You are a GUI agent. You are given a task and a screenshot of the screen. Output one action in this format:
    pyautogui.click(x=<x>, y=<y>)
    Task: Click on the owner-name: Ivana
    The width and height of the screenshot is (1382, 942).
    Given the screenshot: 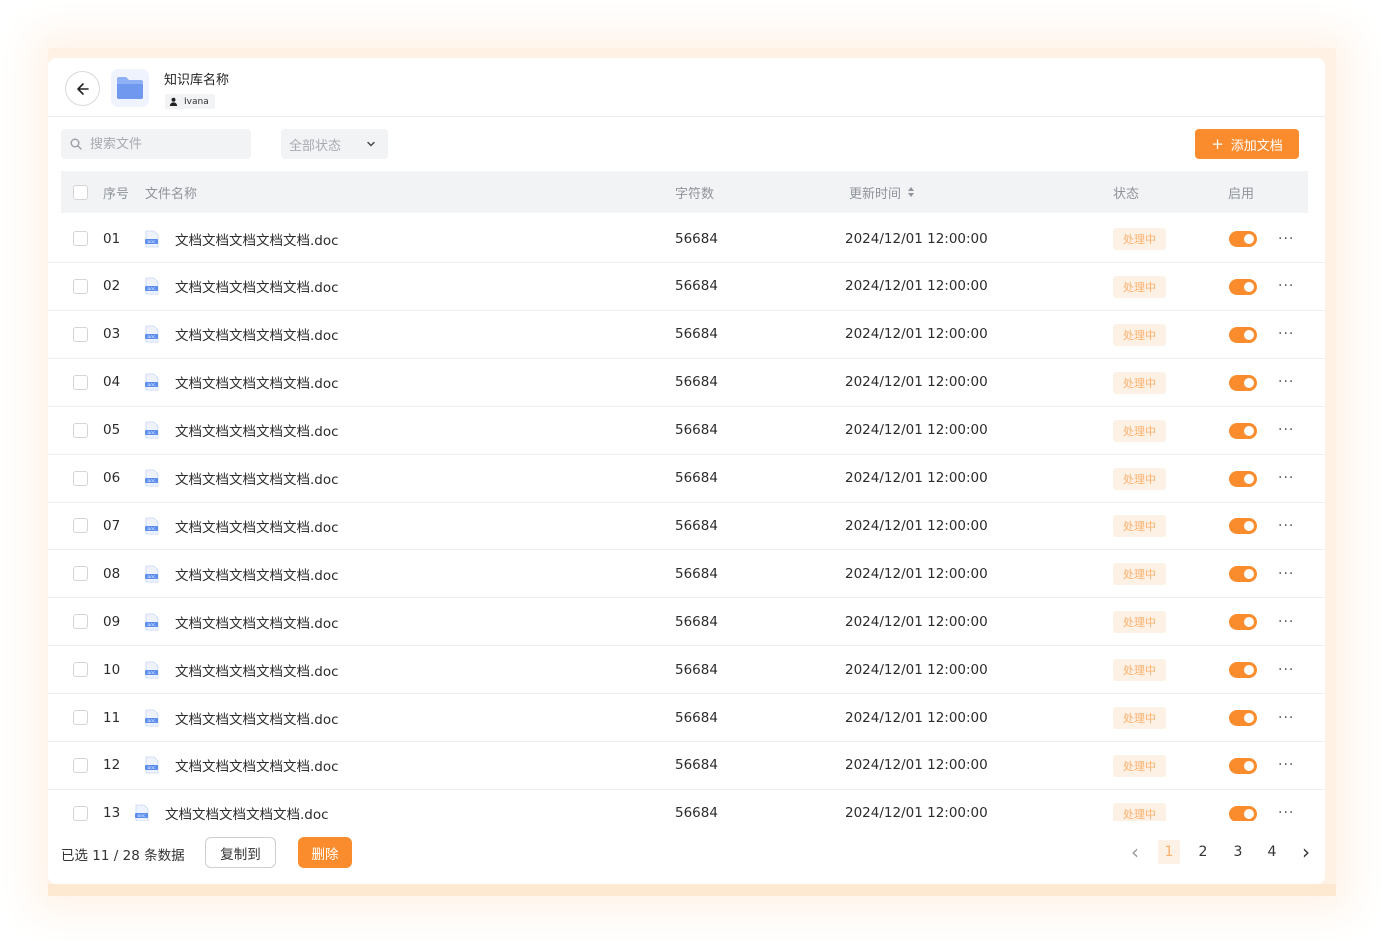 What is the action you would take?
    pyautogui.click(x=196, y=101)
    